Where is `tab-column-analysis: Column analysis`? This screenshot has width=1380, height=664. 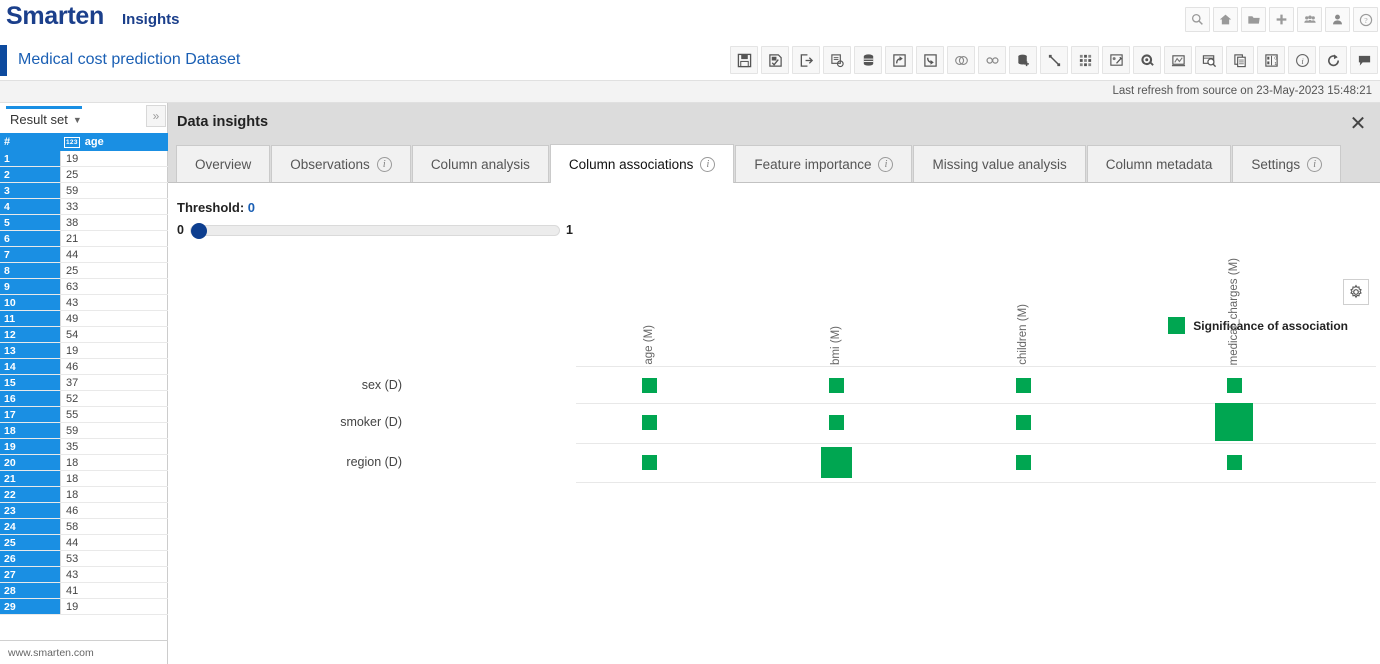 tab-column-analysis: Column analysis is located at coordinates (480, 163).